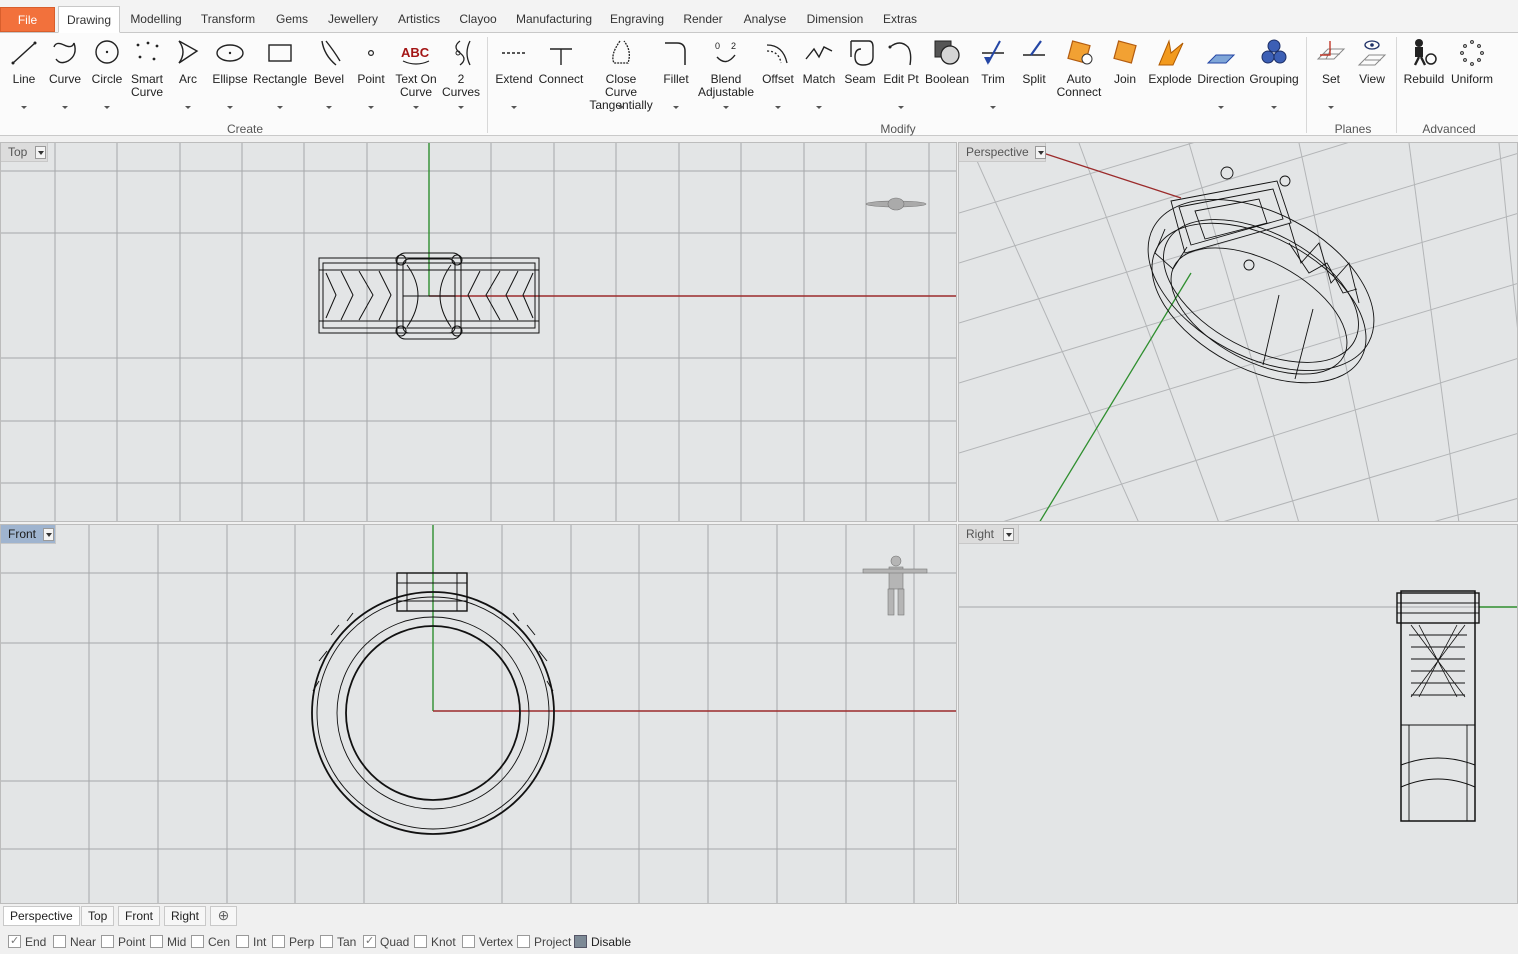 This screenshot has width=1518, height=954. Describe the element at coordinates (107, 941) in the screenshot. I see `checkbox-point` at that location.